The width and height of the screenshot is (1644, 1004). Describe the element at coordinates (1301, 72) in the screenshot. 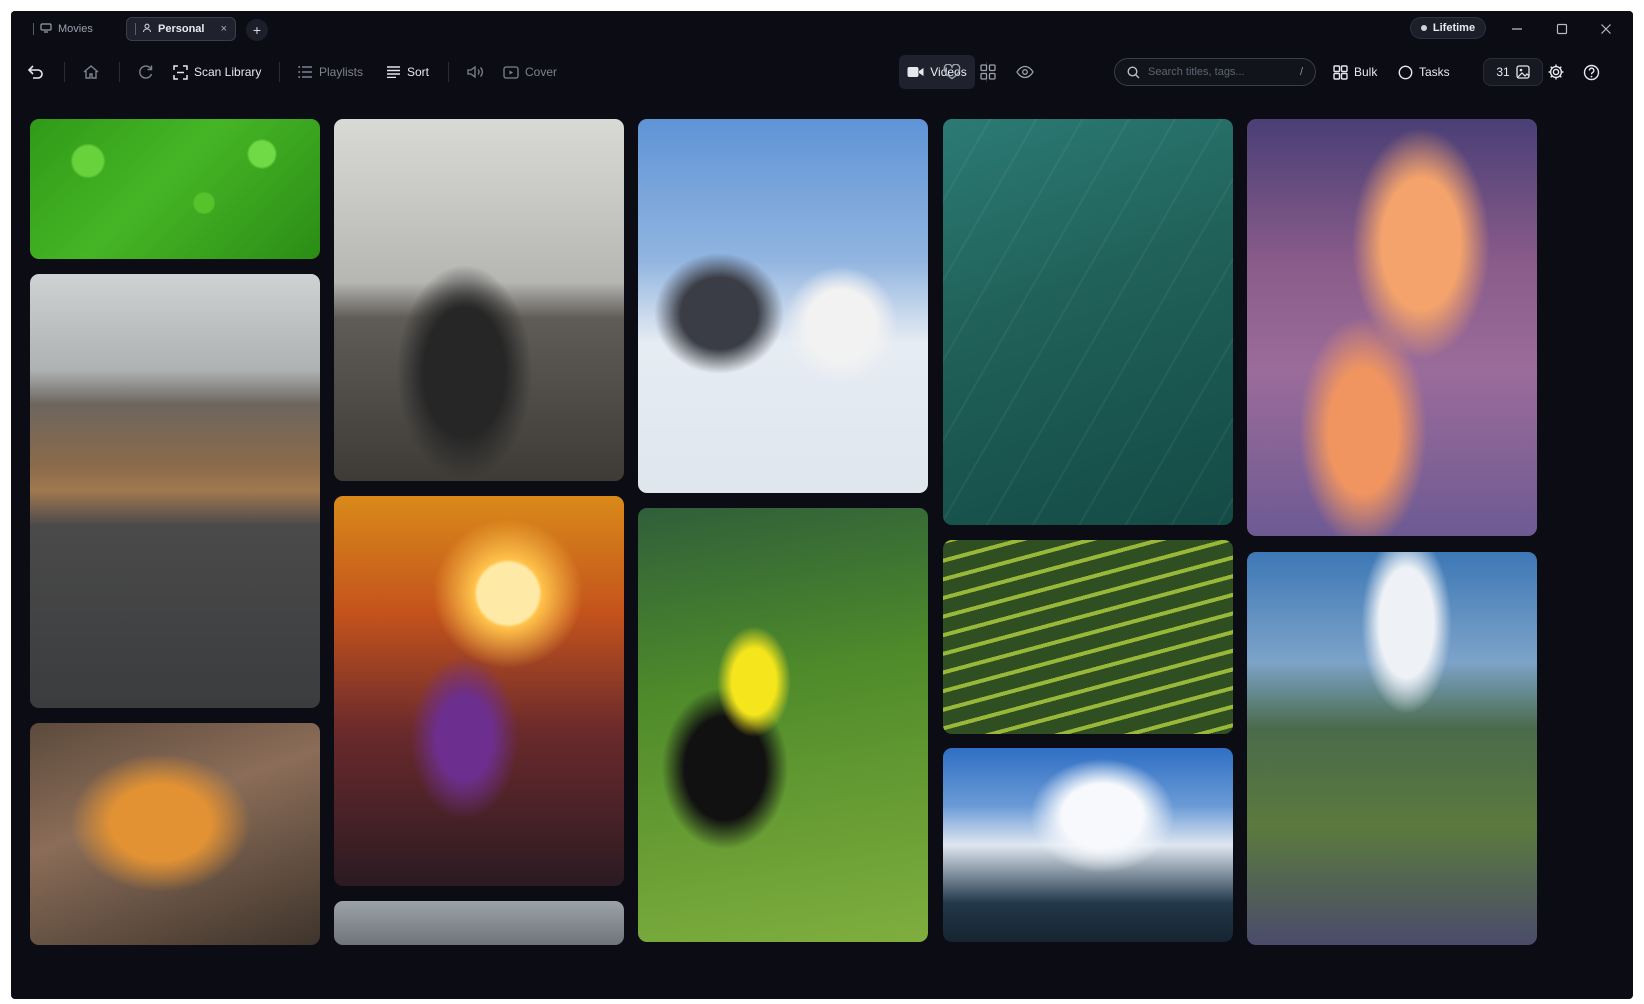

I see `search-shortcut-hint: /` at that location.